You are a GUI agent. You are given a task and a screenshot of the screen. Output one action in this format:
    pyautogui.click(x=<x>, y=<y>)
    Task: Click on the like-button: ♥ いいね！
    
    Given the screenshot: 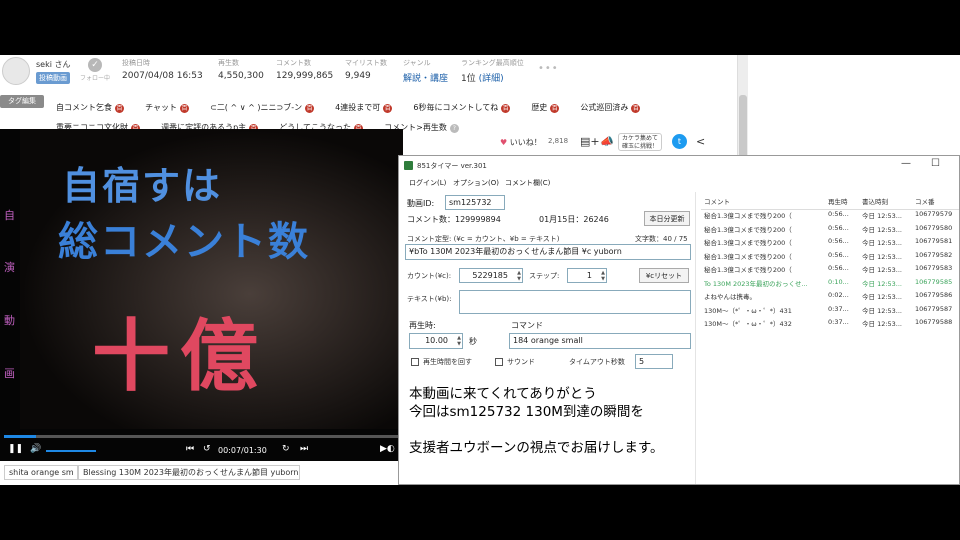 What is the action you would take?
    pyautogui.click(x=521, y=142)
    